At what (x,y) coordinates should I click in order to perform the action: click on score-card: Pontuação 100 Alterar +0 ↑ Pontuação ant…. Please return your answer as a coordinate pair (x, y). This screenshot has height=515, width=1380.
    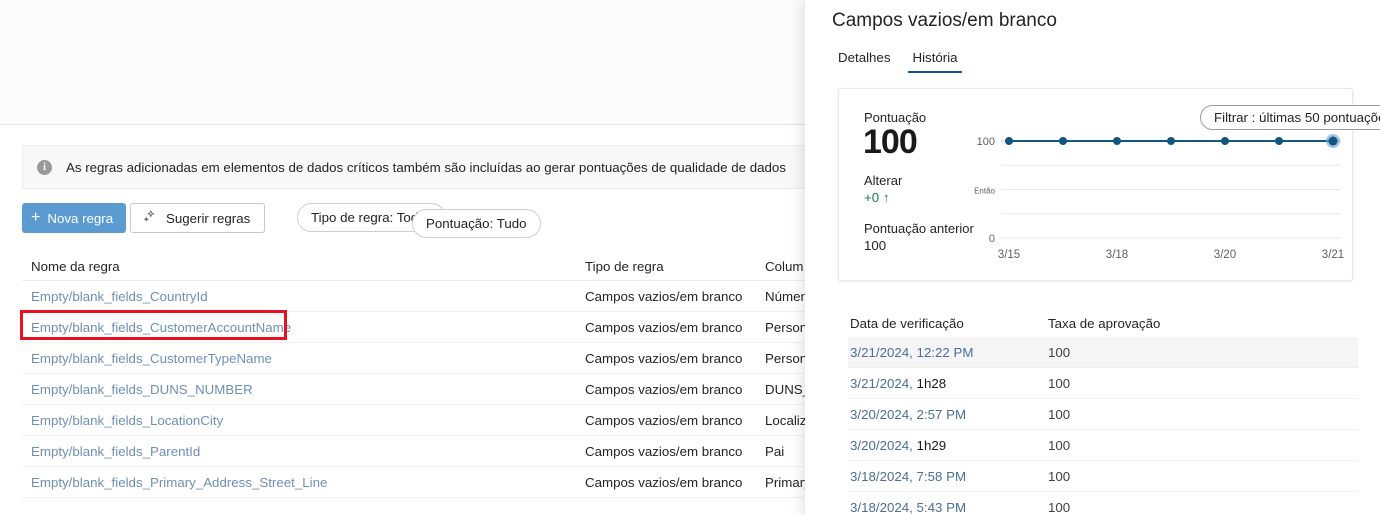
    Looking at the image, I should click on (1109, 184).